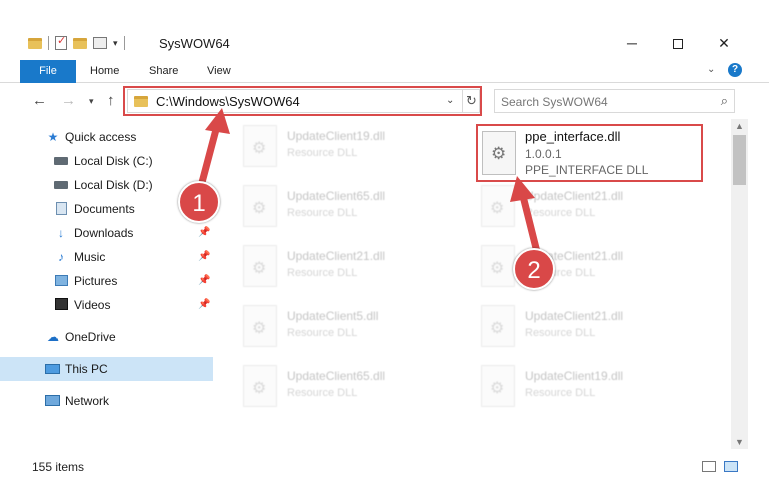 The image size is (769, 493). What do you see at coordinates (113, 161) in the screenshot?
I see `sidebar-item-label: Local Disk (C:)` at bounding box center [113, 161].